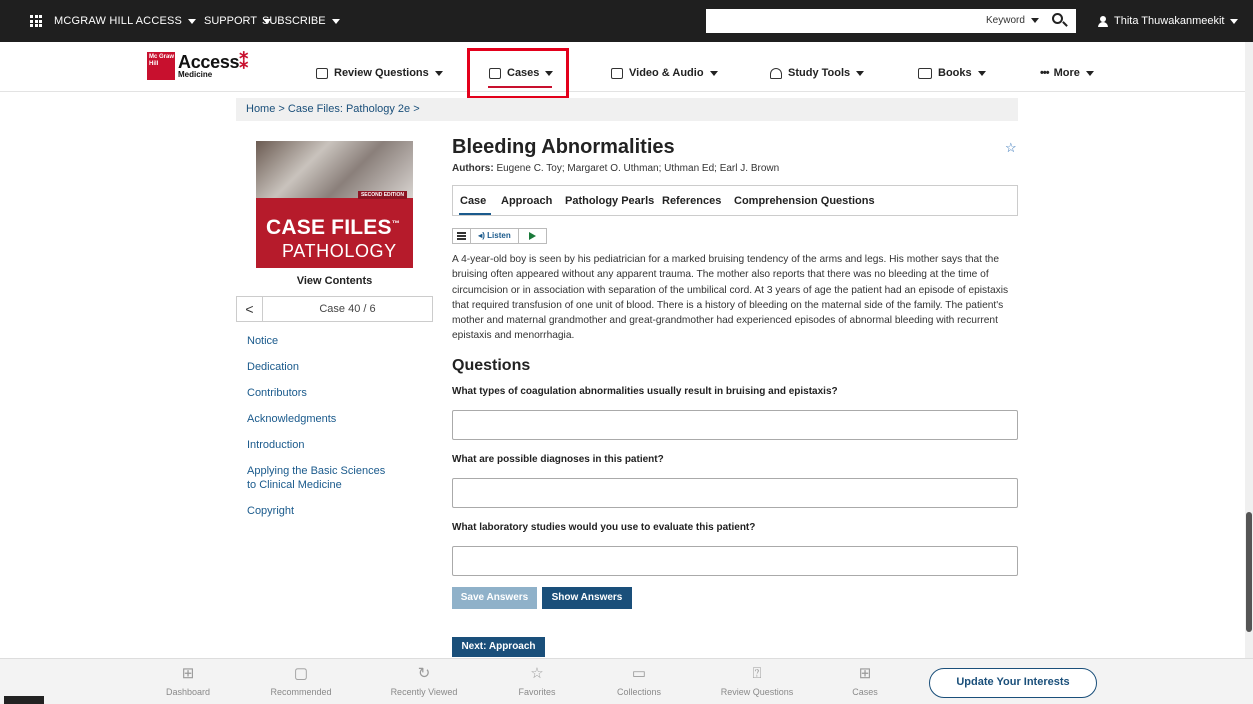  What do you see at coordinates (473, 201) in the screenshot?
I see `tab-case: Case` at bounding box center [473, 201].